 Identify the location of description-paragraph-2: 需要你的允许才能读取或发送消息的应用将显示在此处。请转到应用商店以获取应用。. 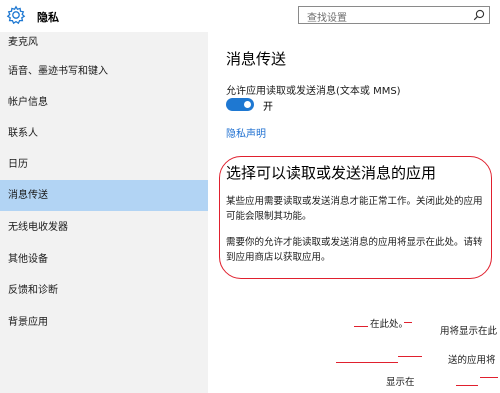
(354, 250).